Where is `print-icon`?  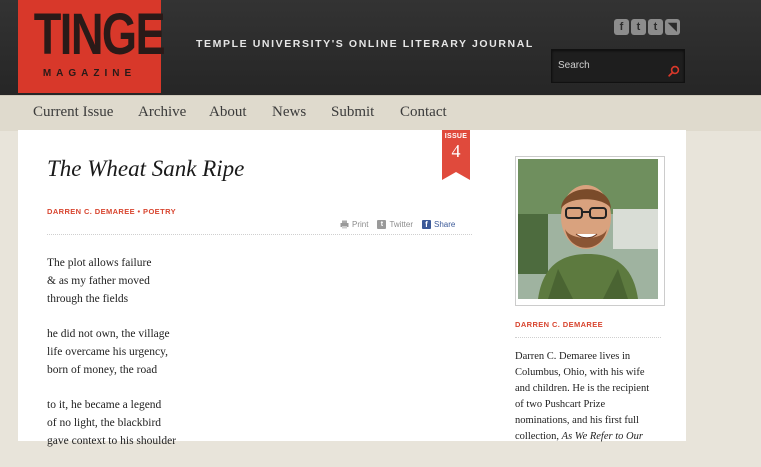 print-icon is located at coordinates (344, 224).